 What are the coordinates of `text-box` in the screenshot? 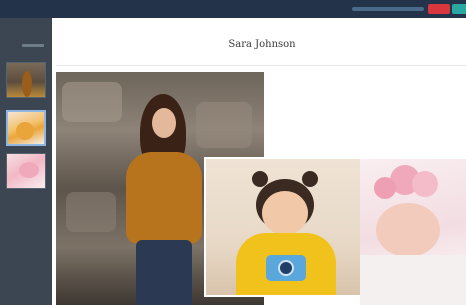 It's located at (344, 90).